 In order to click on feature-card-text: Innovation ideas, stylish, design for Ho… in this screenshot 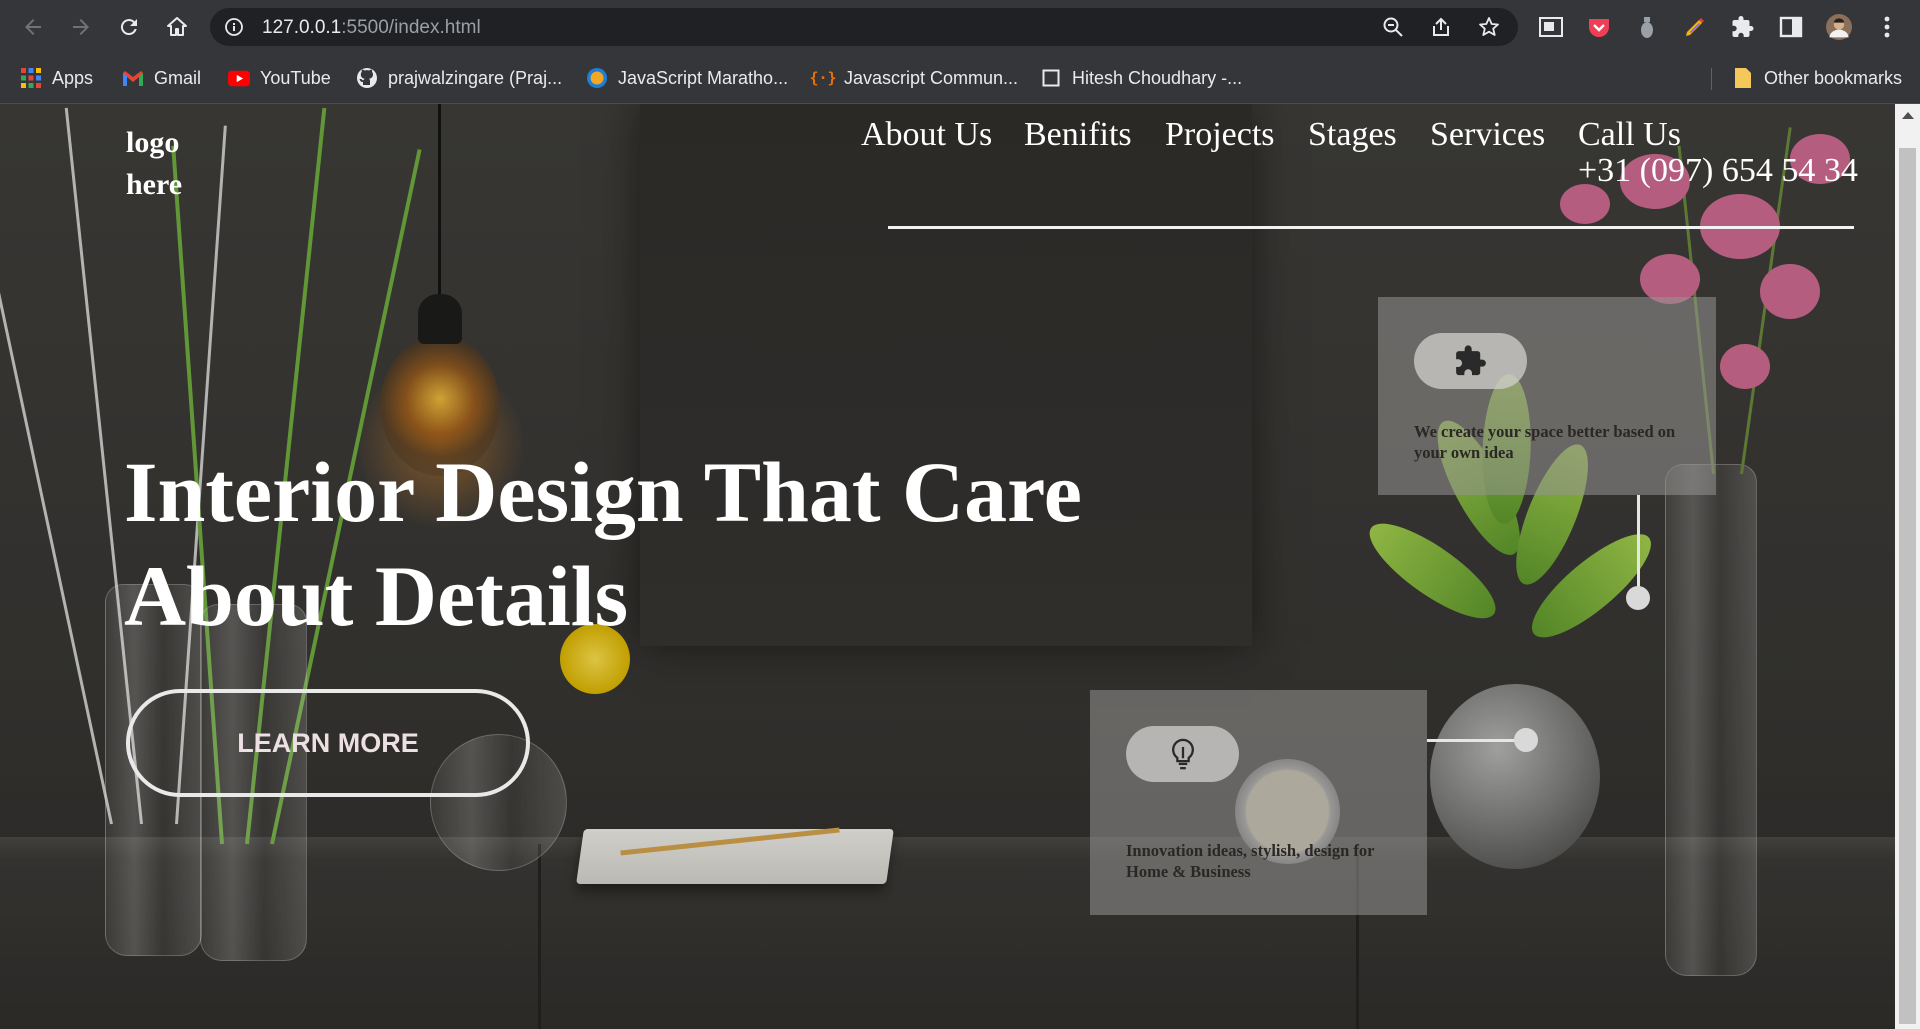, I will do `click(1250, 861)`.